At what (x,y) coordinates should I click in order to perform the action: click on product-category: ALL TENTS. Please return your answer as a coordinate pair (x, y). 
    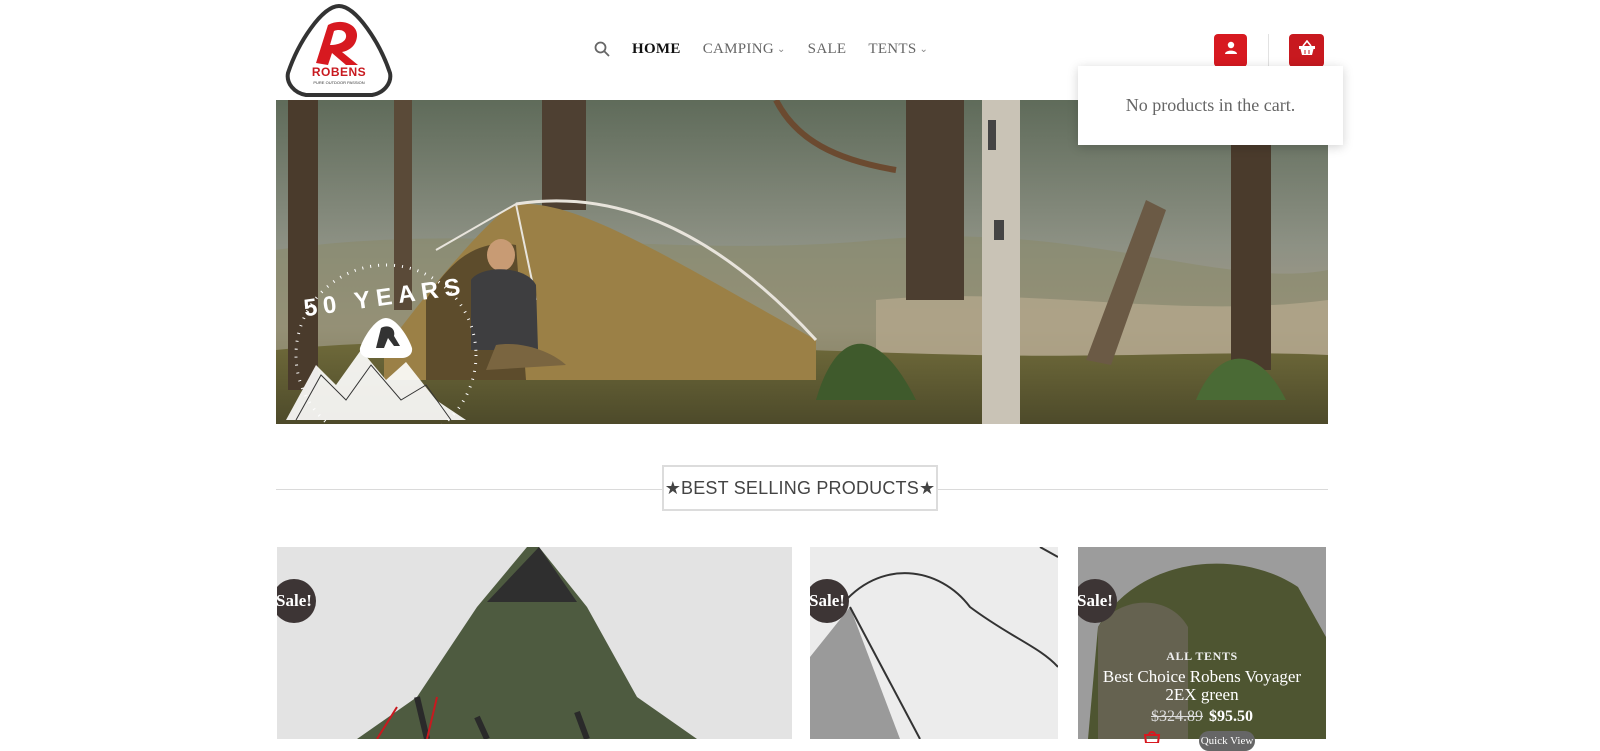
    Looking at the image, I should click on (1202, 656).